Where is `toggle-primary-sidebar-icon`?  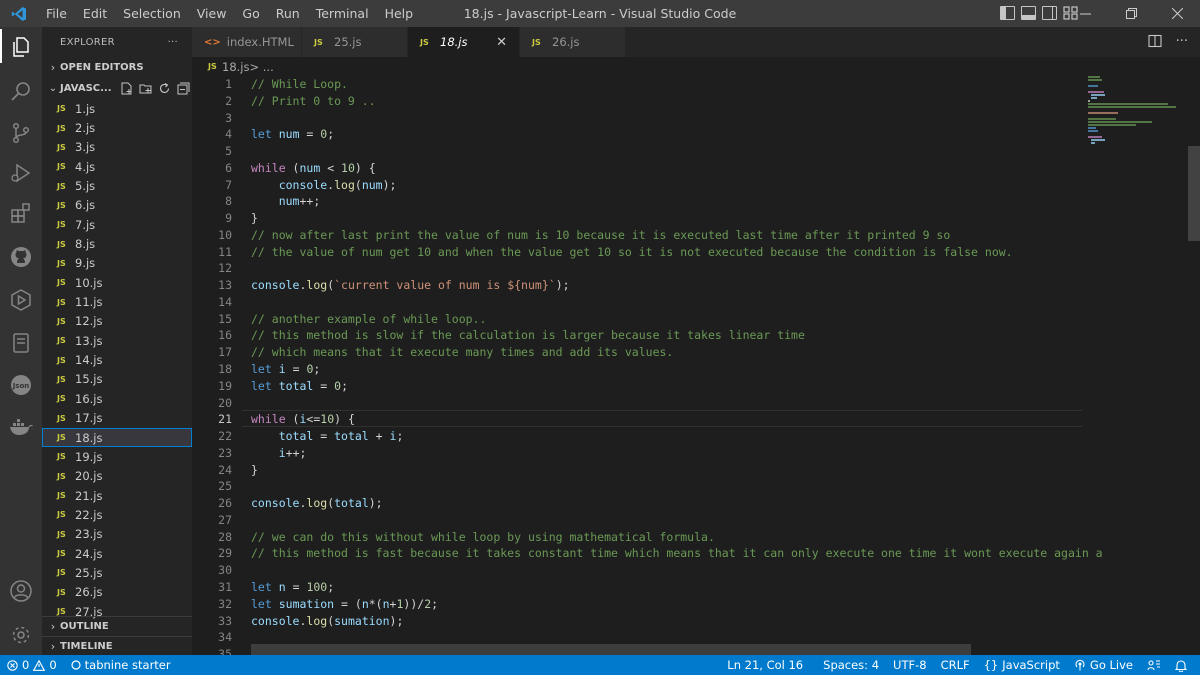 toggle-primary-sidebar-icon is located at coordinates (1007, 13).